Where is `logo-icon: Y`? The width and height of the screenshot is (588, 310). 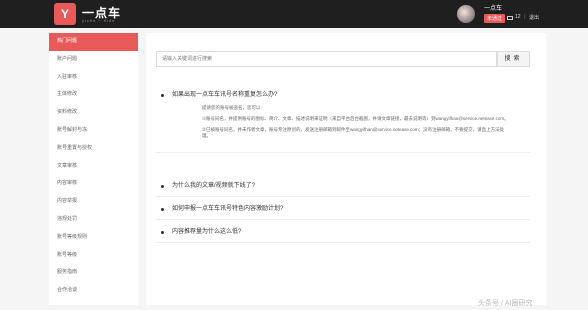 logo-icon: Y is located at coordinates (65, 14).